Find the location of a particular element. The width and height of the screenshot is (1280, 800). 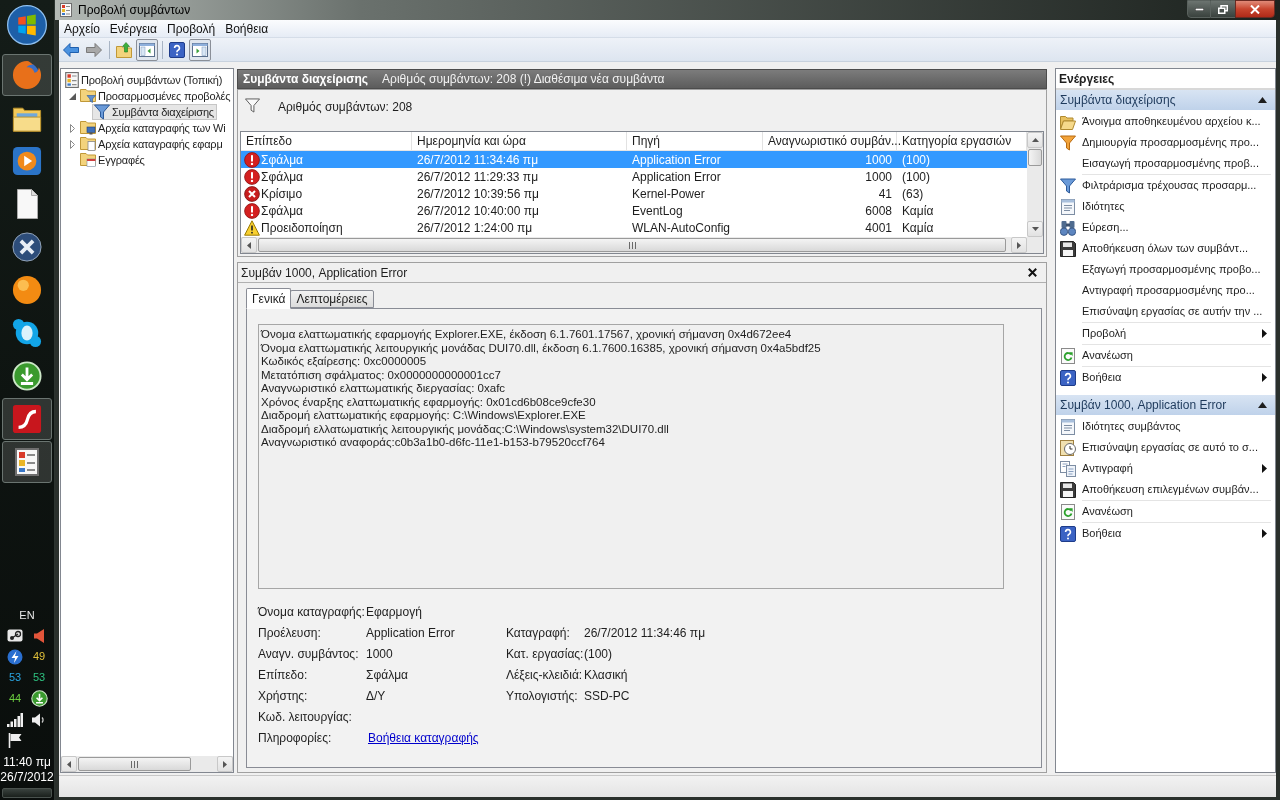

clock-date: 26/7/2012 is located at coordinates (27, 777).